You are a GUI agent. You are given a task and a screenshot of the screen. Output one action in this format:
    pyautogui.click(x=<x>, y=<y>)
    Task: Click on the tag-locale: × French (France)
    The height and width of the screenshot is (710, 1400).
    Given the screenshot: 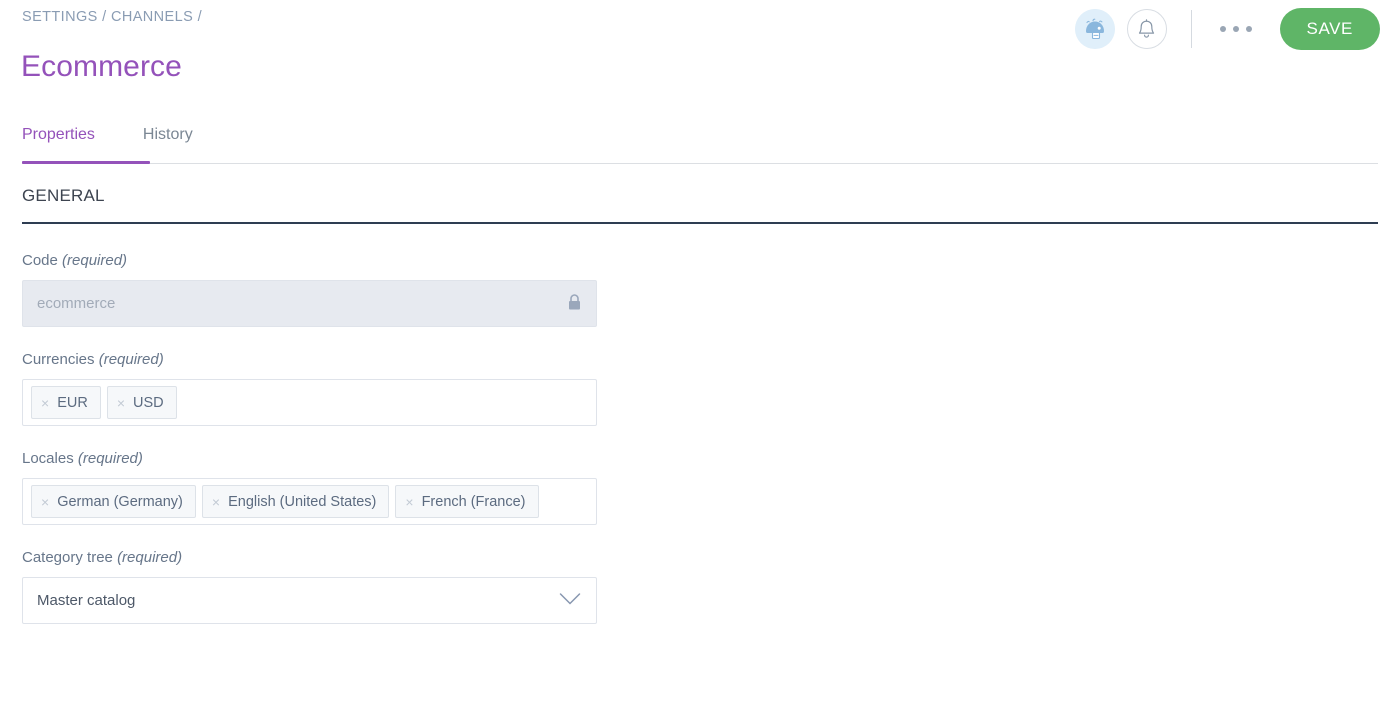 What is the action you would take?
    pyautogui.click(x=467, y=501)
    